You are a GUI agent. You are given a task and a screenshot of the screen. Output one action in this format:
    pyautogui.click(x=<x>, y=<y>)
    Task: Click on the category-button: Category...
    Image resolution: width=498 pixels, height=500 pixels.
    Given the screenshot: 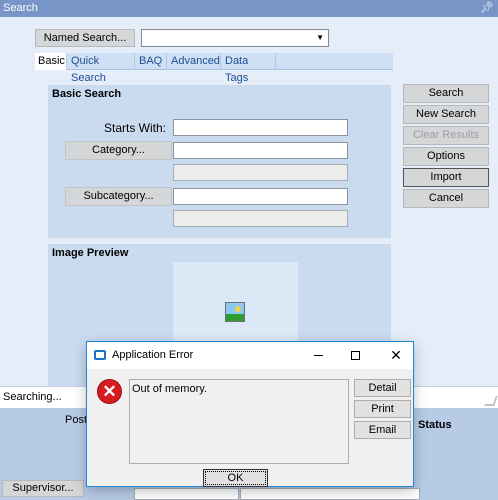 What is the action you would take?
    pyautogui.click(x=118, y=150)
    